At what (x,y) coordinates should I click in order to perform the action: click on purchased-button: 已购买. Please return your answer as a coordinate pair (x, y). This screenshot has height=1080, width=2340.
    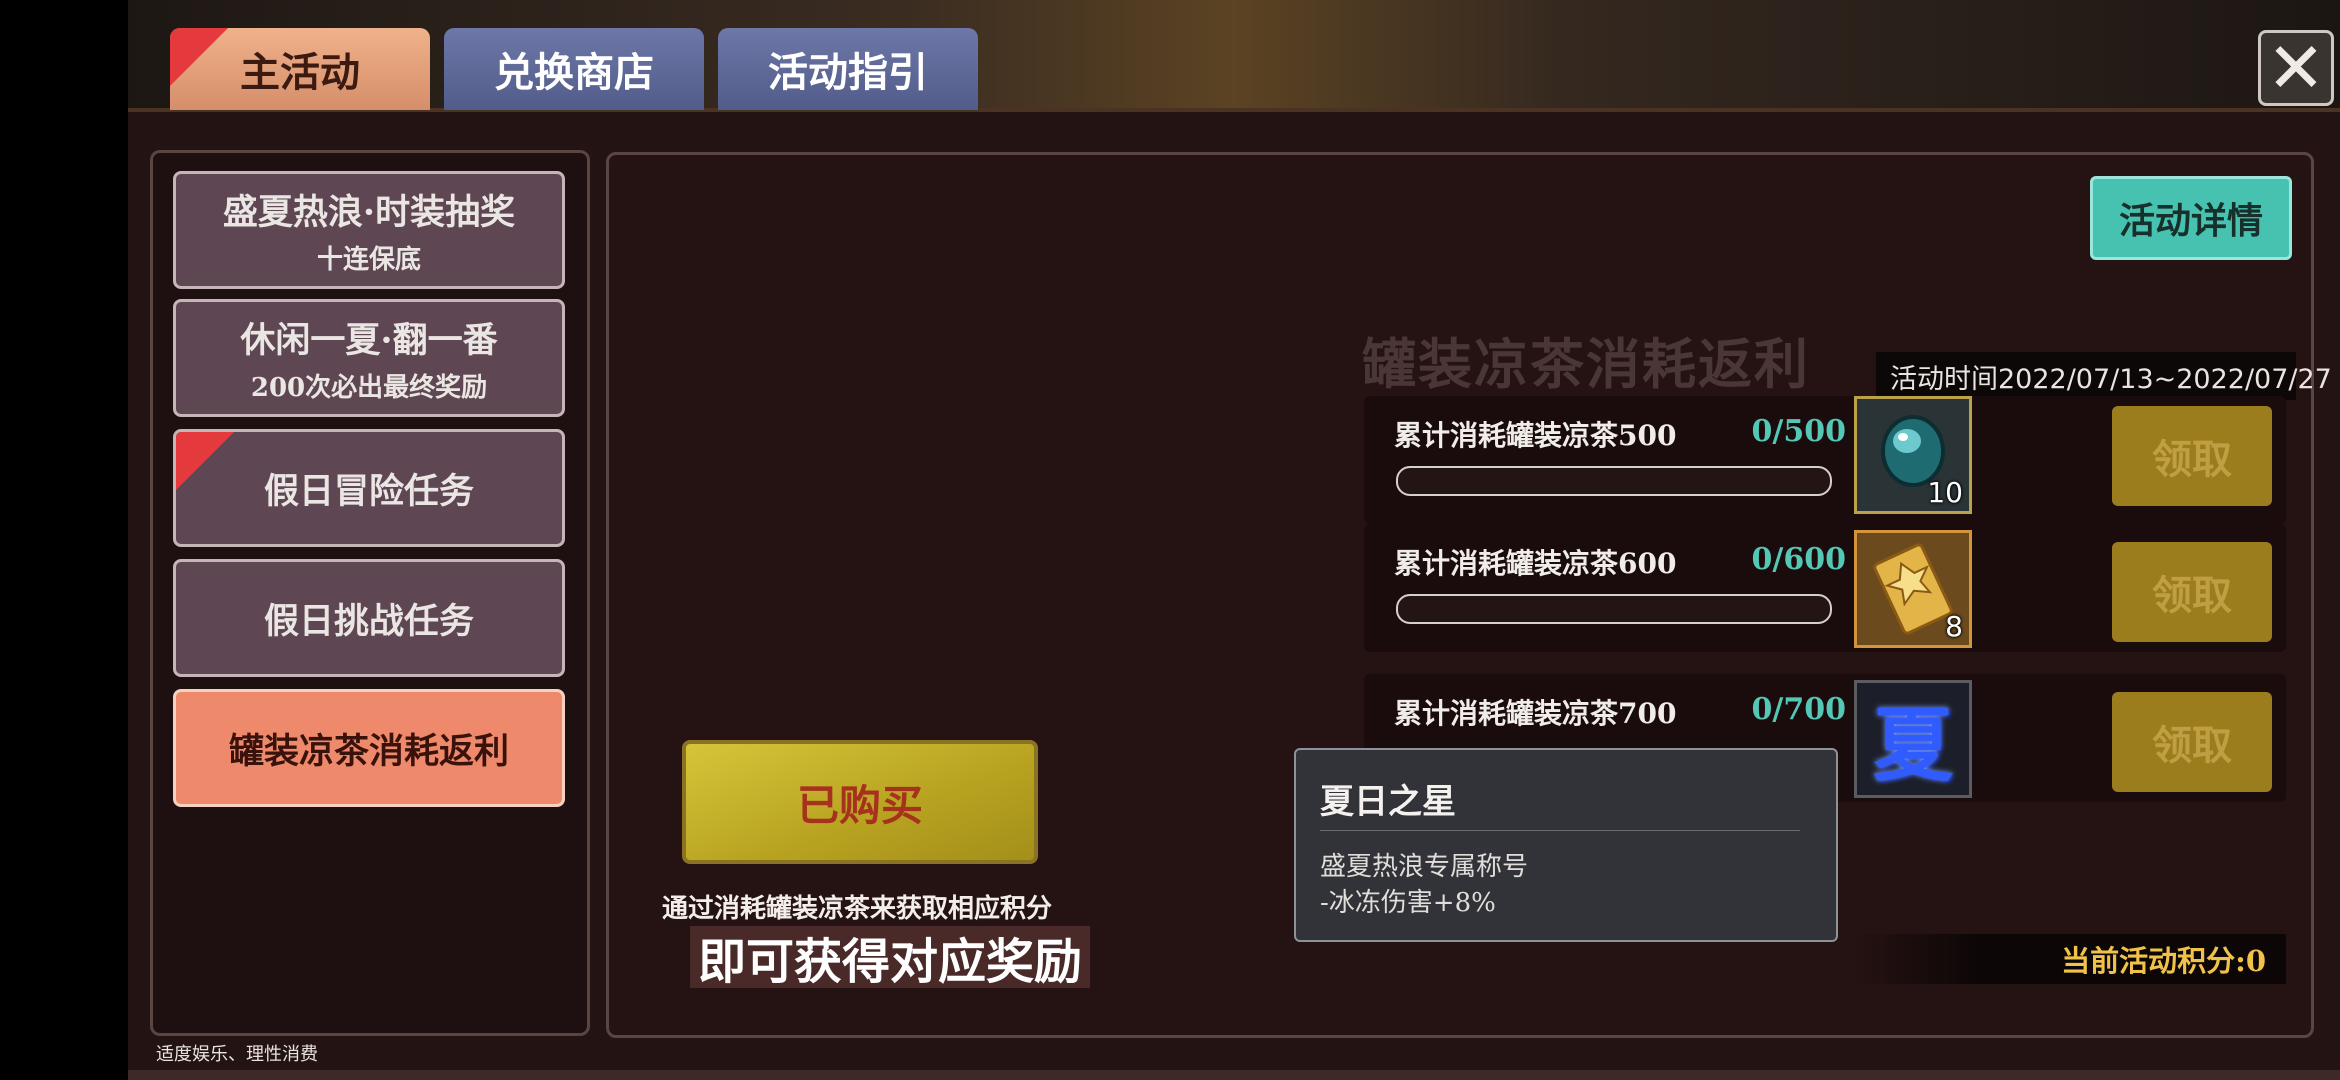
    Looking at the image, I should click on (860, 802).